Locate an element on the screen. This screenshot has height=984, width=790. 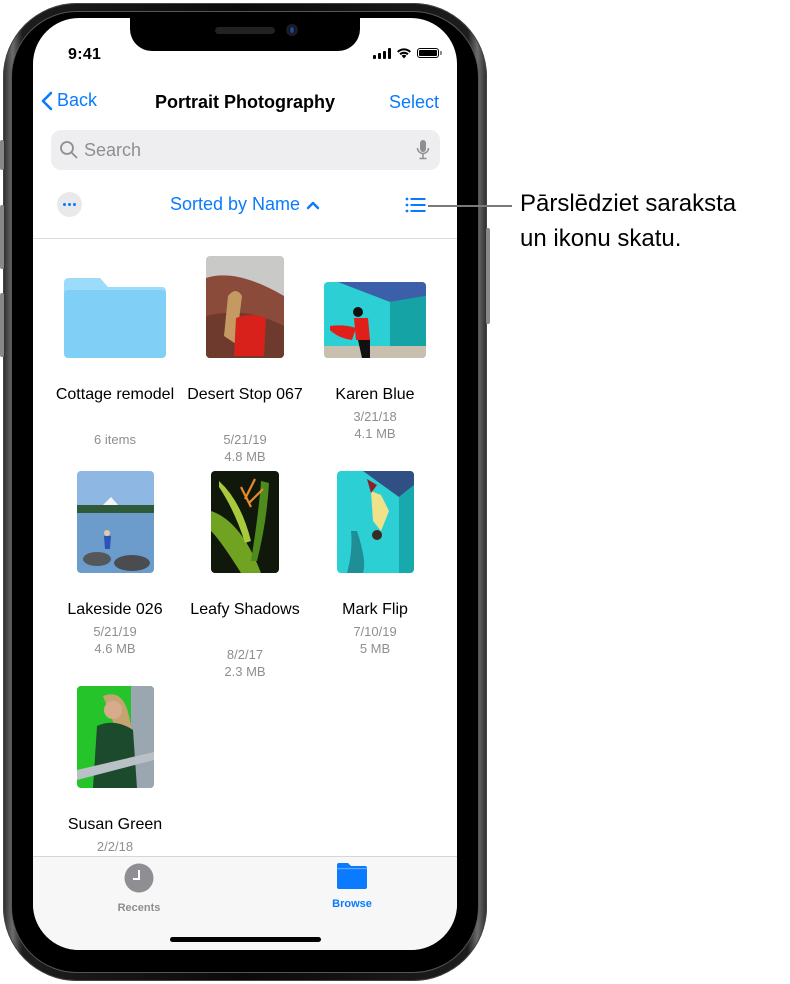
file-item-count: 6 items is located at coordinates (115, 439).